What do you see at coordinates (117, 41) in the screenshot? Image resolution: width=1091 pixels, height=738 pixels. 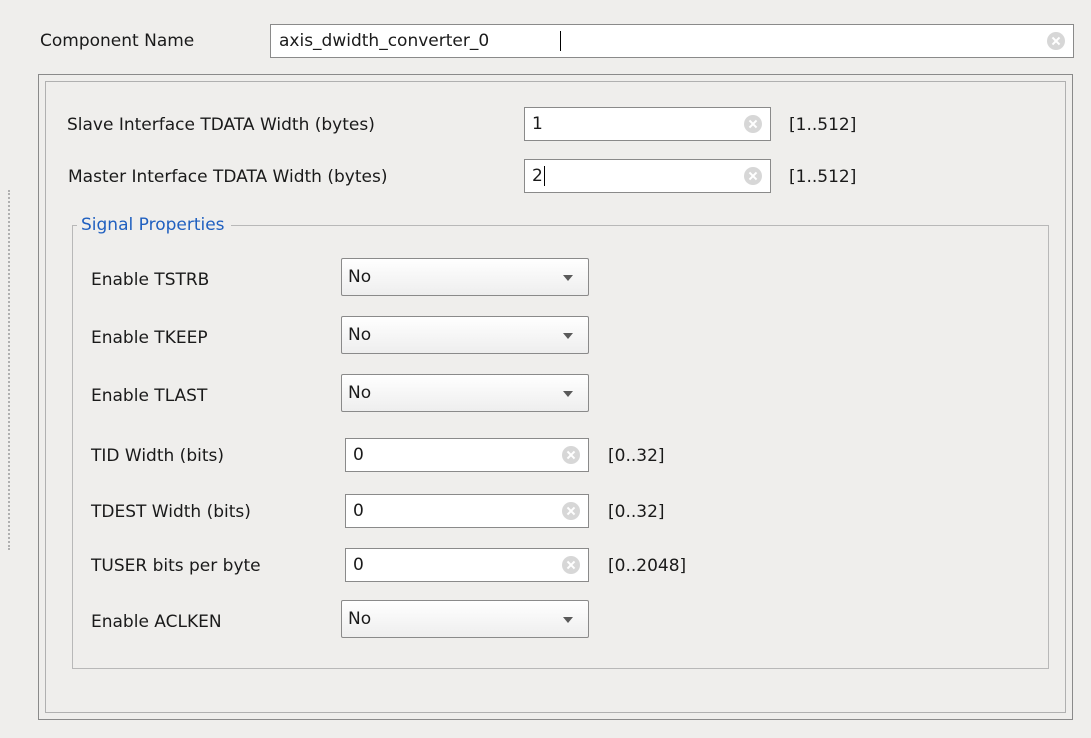 I see `component-name-label: Component Name` at bounding box center [117, 41].